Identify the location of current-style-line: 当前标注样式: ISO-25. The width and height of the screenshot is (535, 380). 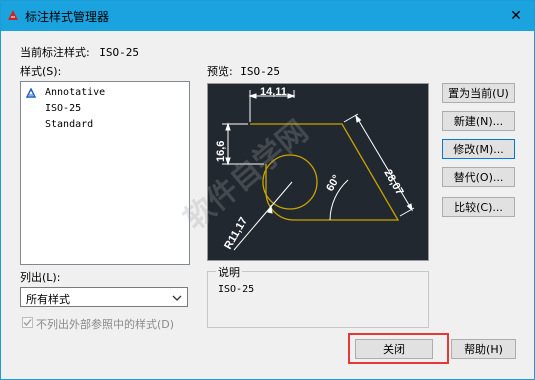
(79, 52).